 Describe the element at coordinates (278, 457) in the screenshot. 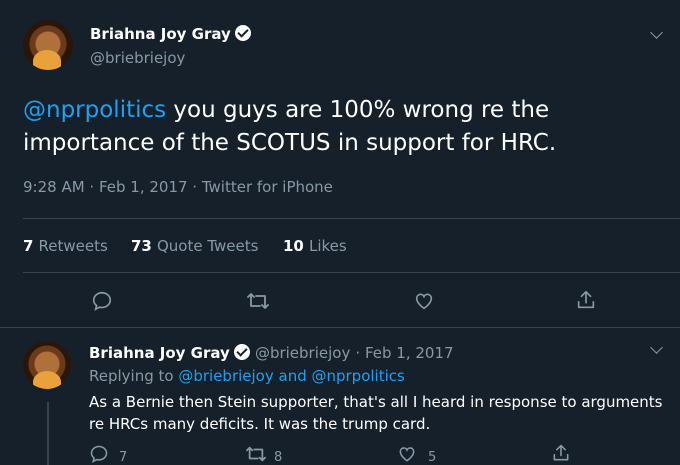

I see `retweet-count: 8` at that location.